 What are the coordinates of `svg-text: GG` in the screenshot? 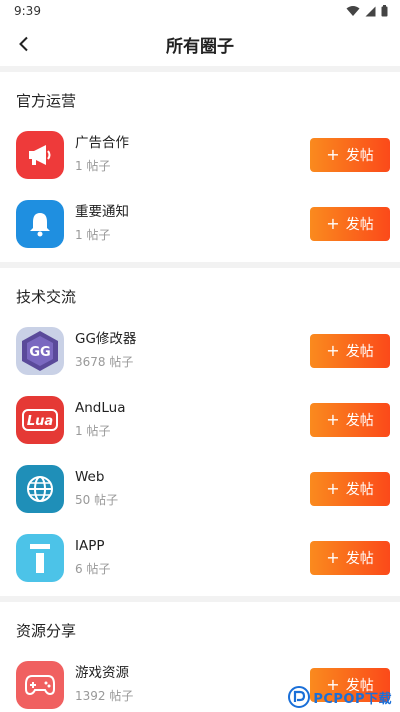 It's located at (39, 352).